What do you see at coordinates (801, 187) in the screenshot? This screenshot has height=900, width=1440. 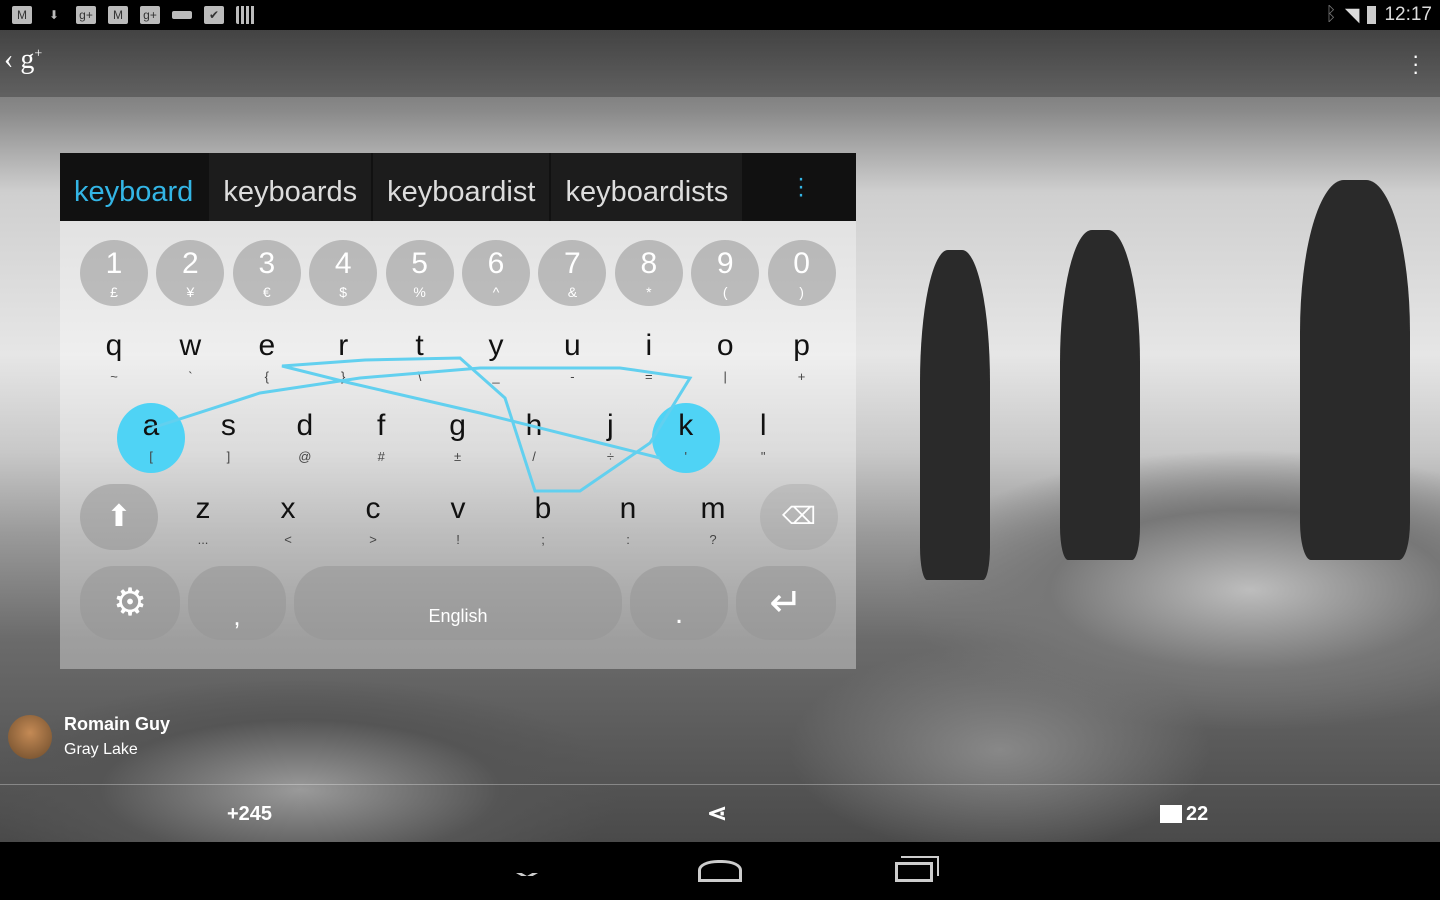 I see `suggestions-more-icon: · · ·` at bounding box center [801, 187].